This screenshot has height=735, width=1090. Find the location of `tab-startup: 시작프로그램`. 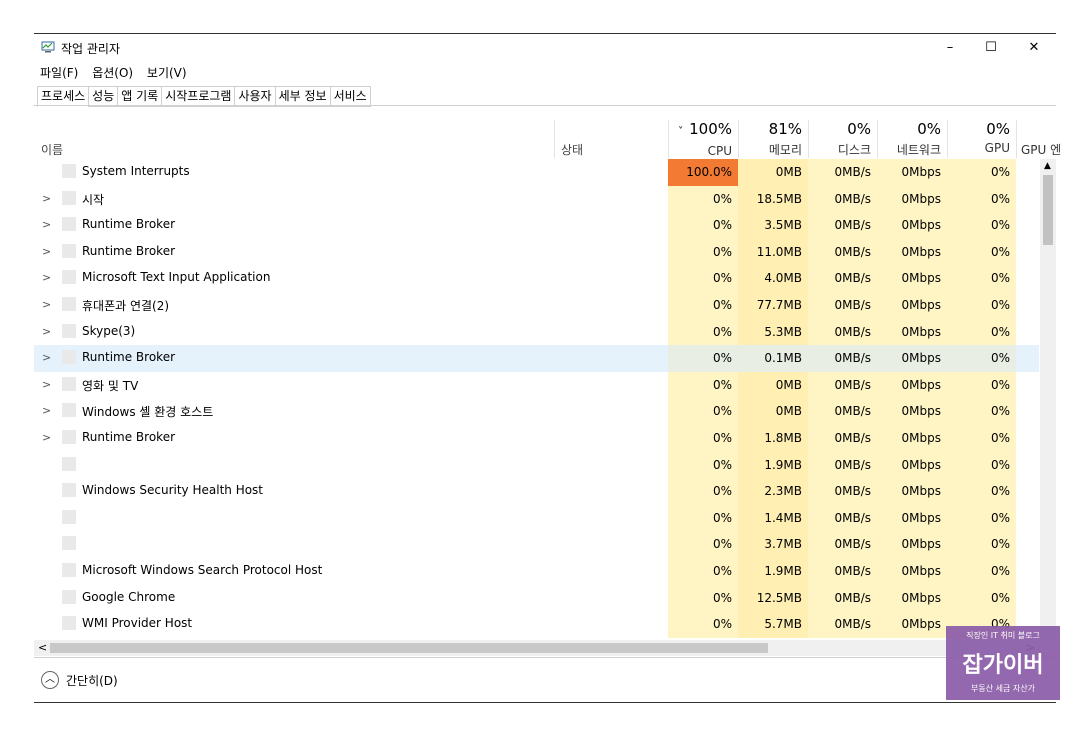

tab-startup: 시작프로그램 is located at coordinates (198, 96).